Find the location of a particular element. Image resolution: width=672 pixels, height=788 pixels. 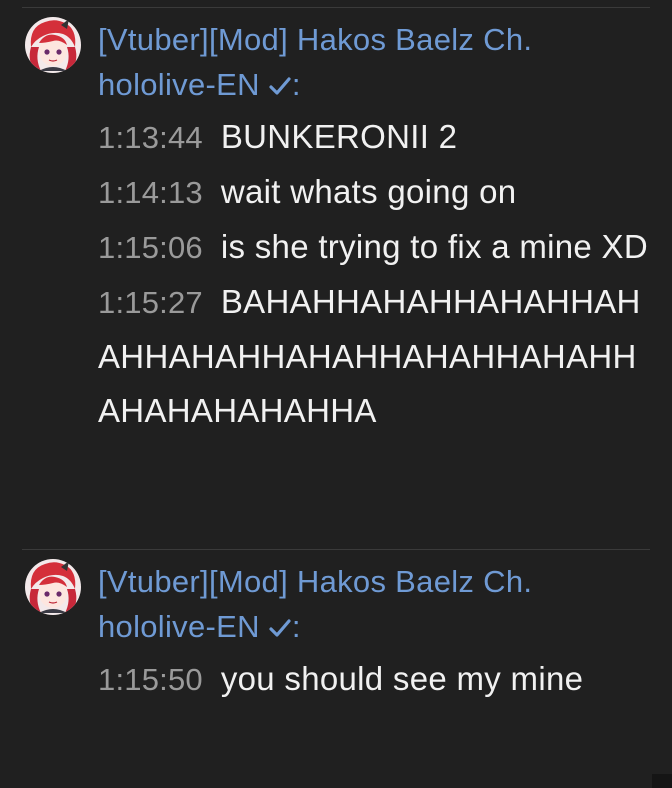

message-text: wait whats going on is located at coordinates (368, 191).